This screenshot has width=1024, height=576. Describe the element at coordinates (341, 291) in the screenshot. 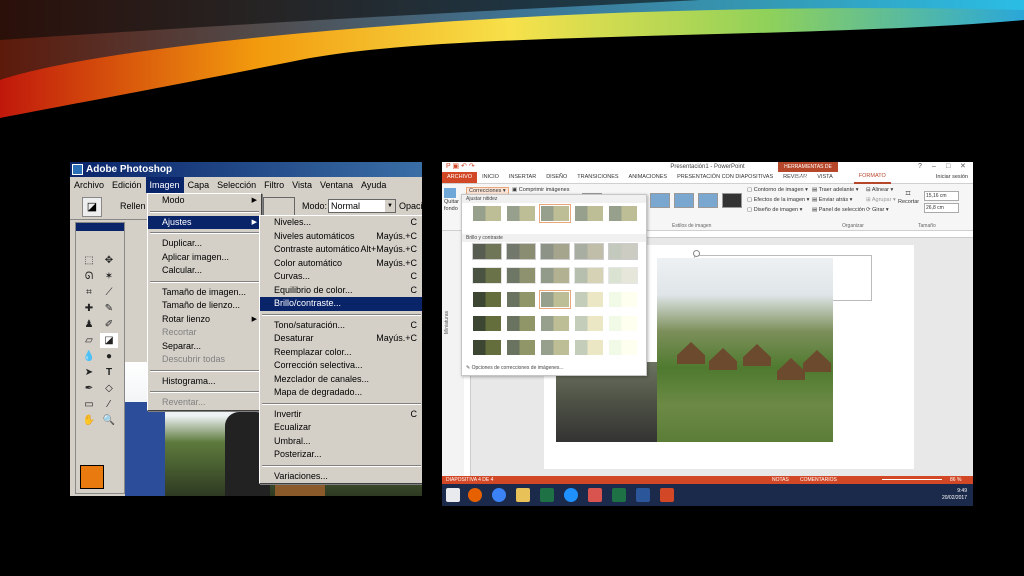

I see `menu-item: Equilibrio de color... C` at that location.